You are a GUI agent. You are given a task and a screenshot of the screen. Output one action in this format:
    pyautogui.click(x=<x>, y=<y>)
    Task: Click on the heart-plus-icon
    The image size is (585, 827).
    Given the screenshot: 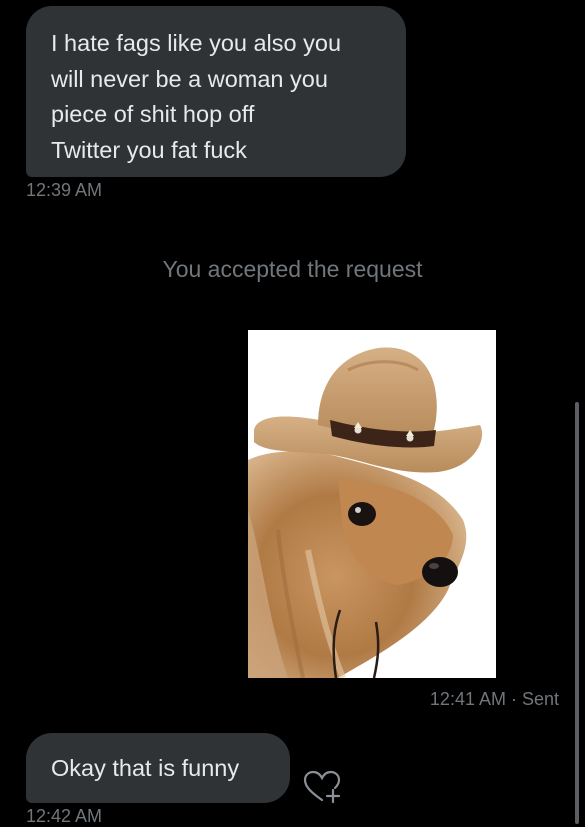 What is the action you would take?
    pyautogui.click(x=322, y=787)
    